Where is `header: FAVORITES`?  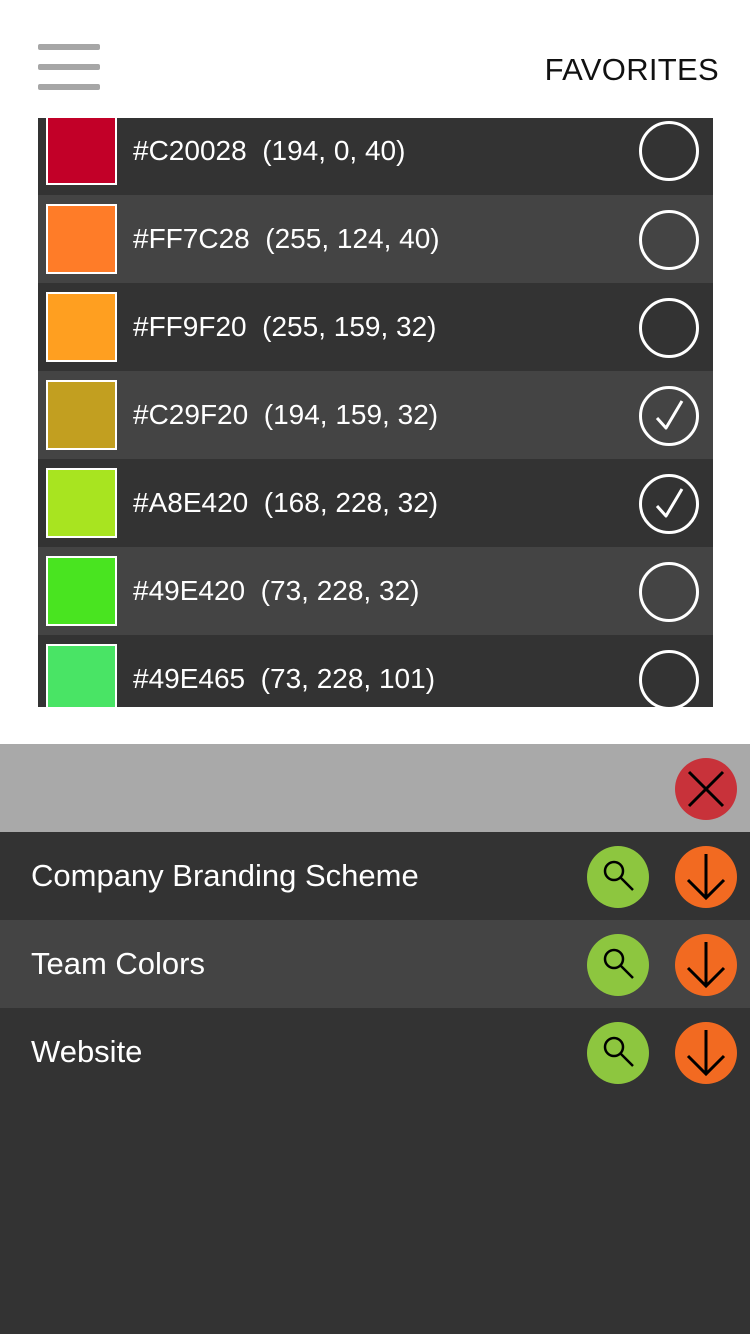
header: FAVORITES is located at coordinates (375, 59).